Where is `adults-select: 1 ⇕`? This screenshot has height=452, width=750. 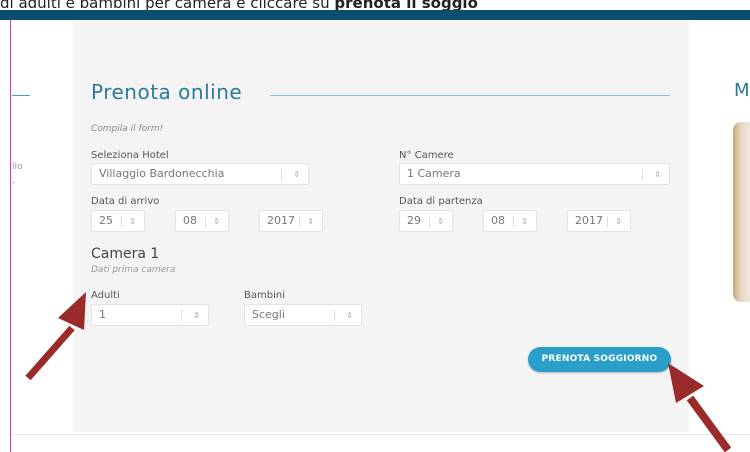 adults-select: 1 ⇕ is located at coordinates (150, 315).